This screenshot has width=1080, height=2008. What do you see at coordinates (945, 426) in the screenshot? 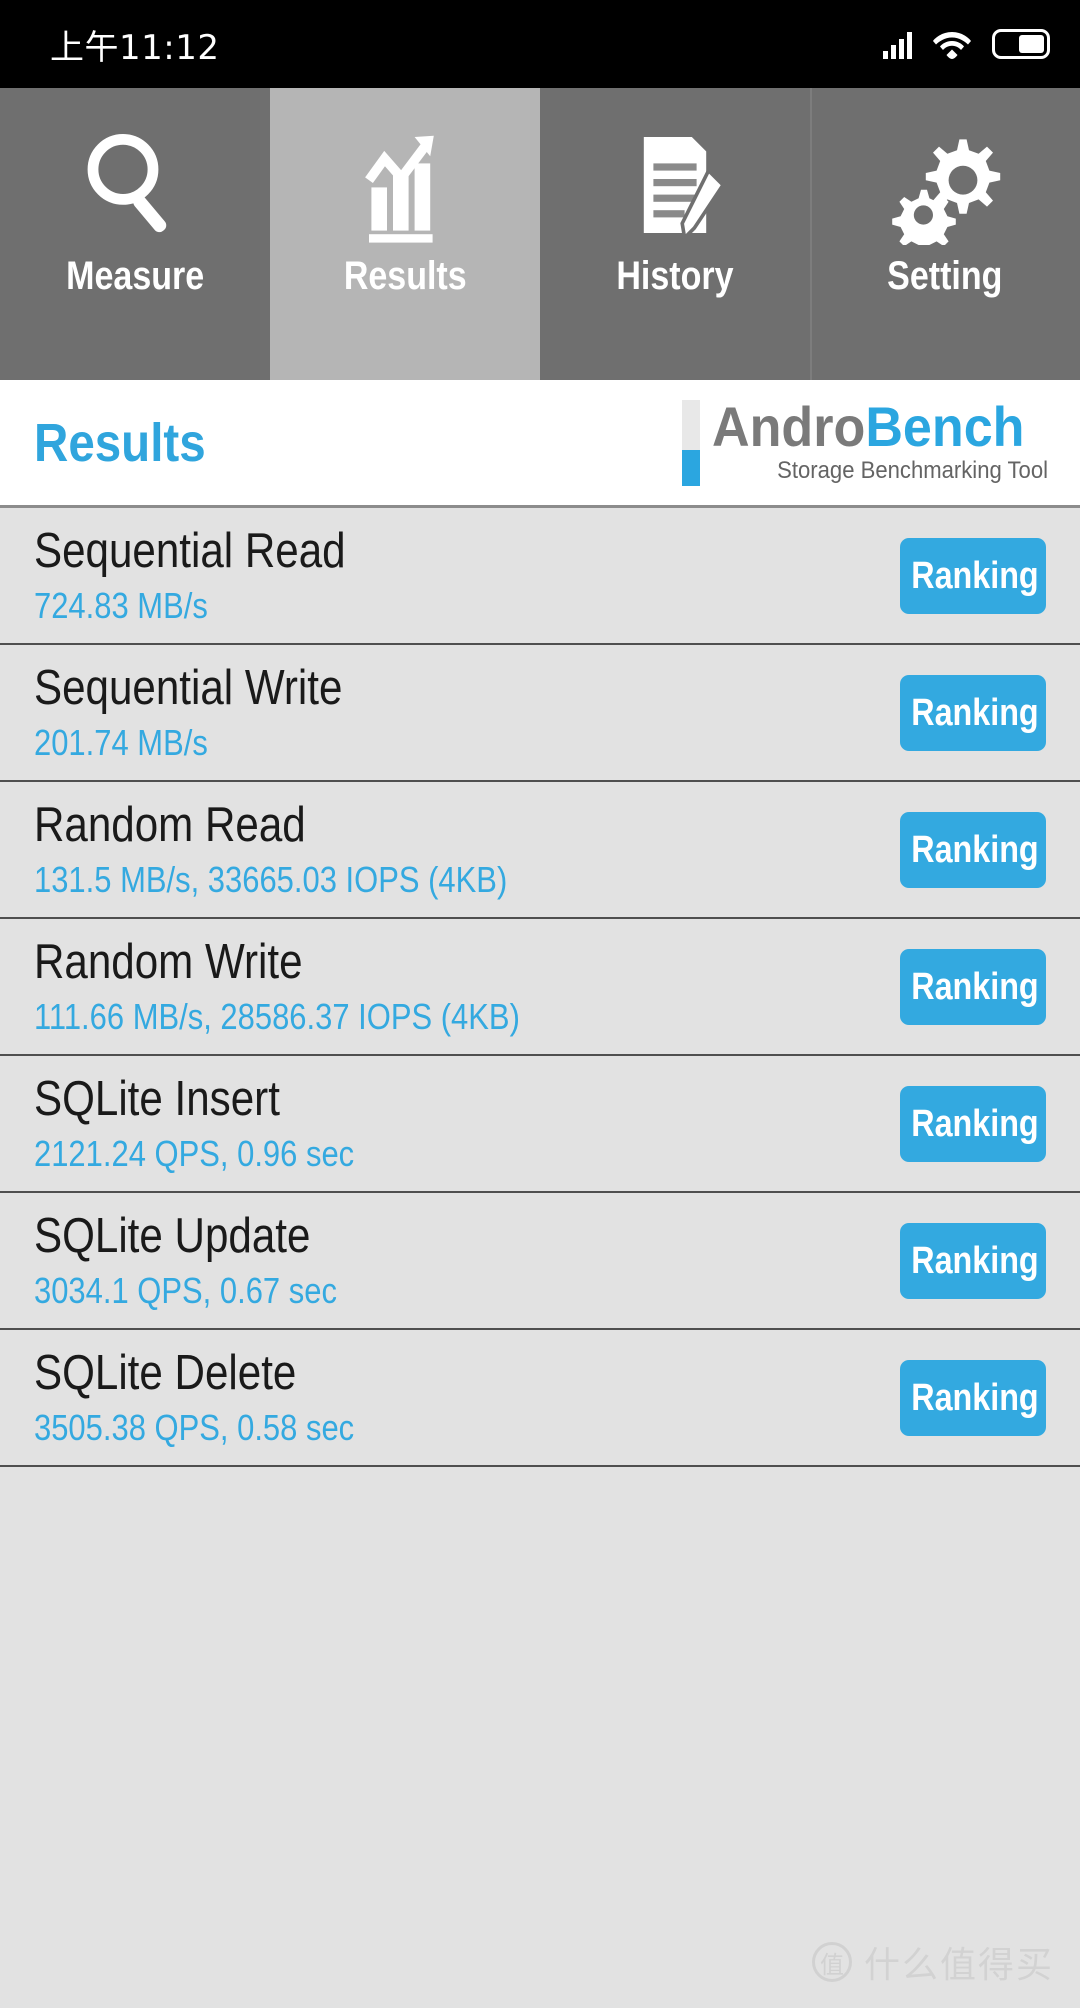
I see `logo-bench: Bench` at bounding box center [945, 426].